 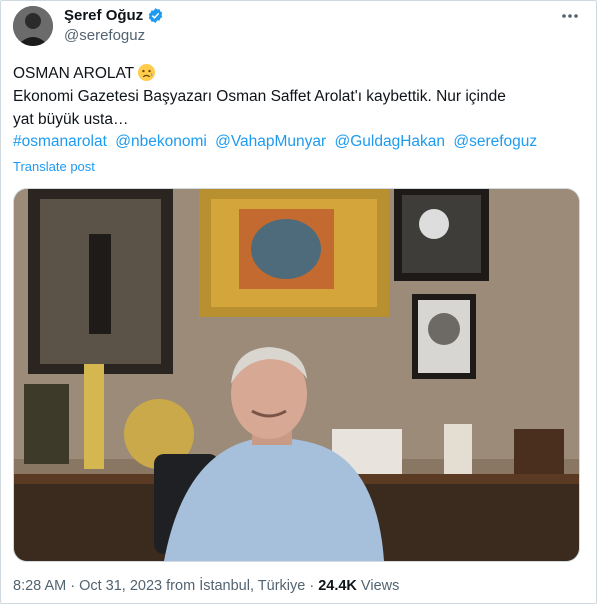 I want to click on mention-link: @nbekonomi, so click(x=161, y=141).